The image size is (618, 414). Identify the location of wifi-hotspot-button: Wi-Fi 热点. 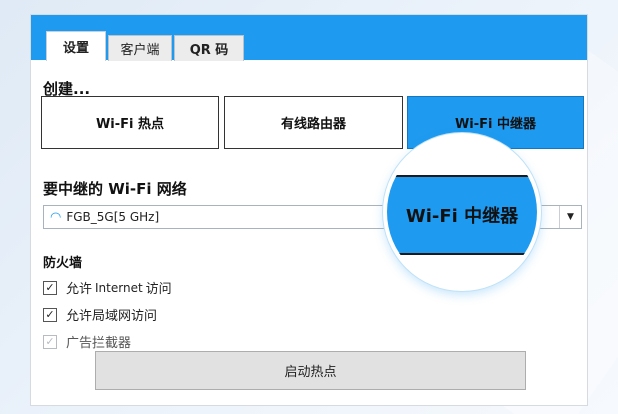
(130, 122).